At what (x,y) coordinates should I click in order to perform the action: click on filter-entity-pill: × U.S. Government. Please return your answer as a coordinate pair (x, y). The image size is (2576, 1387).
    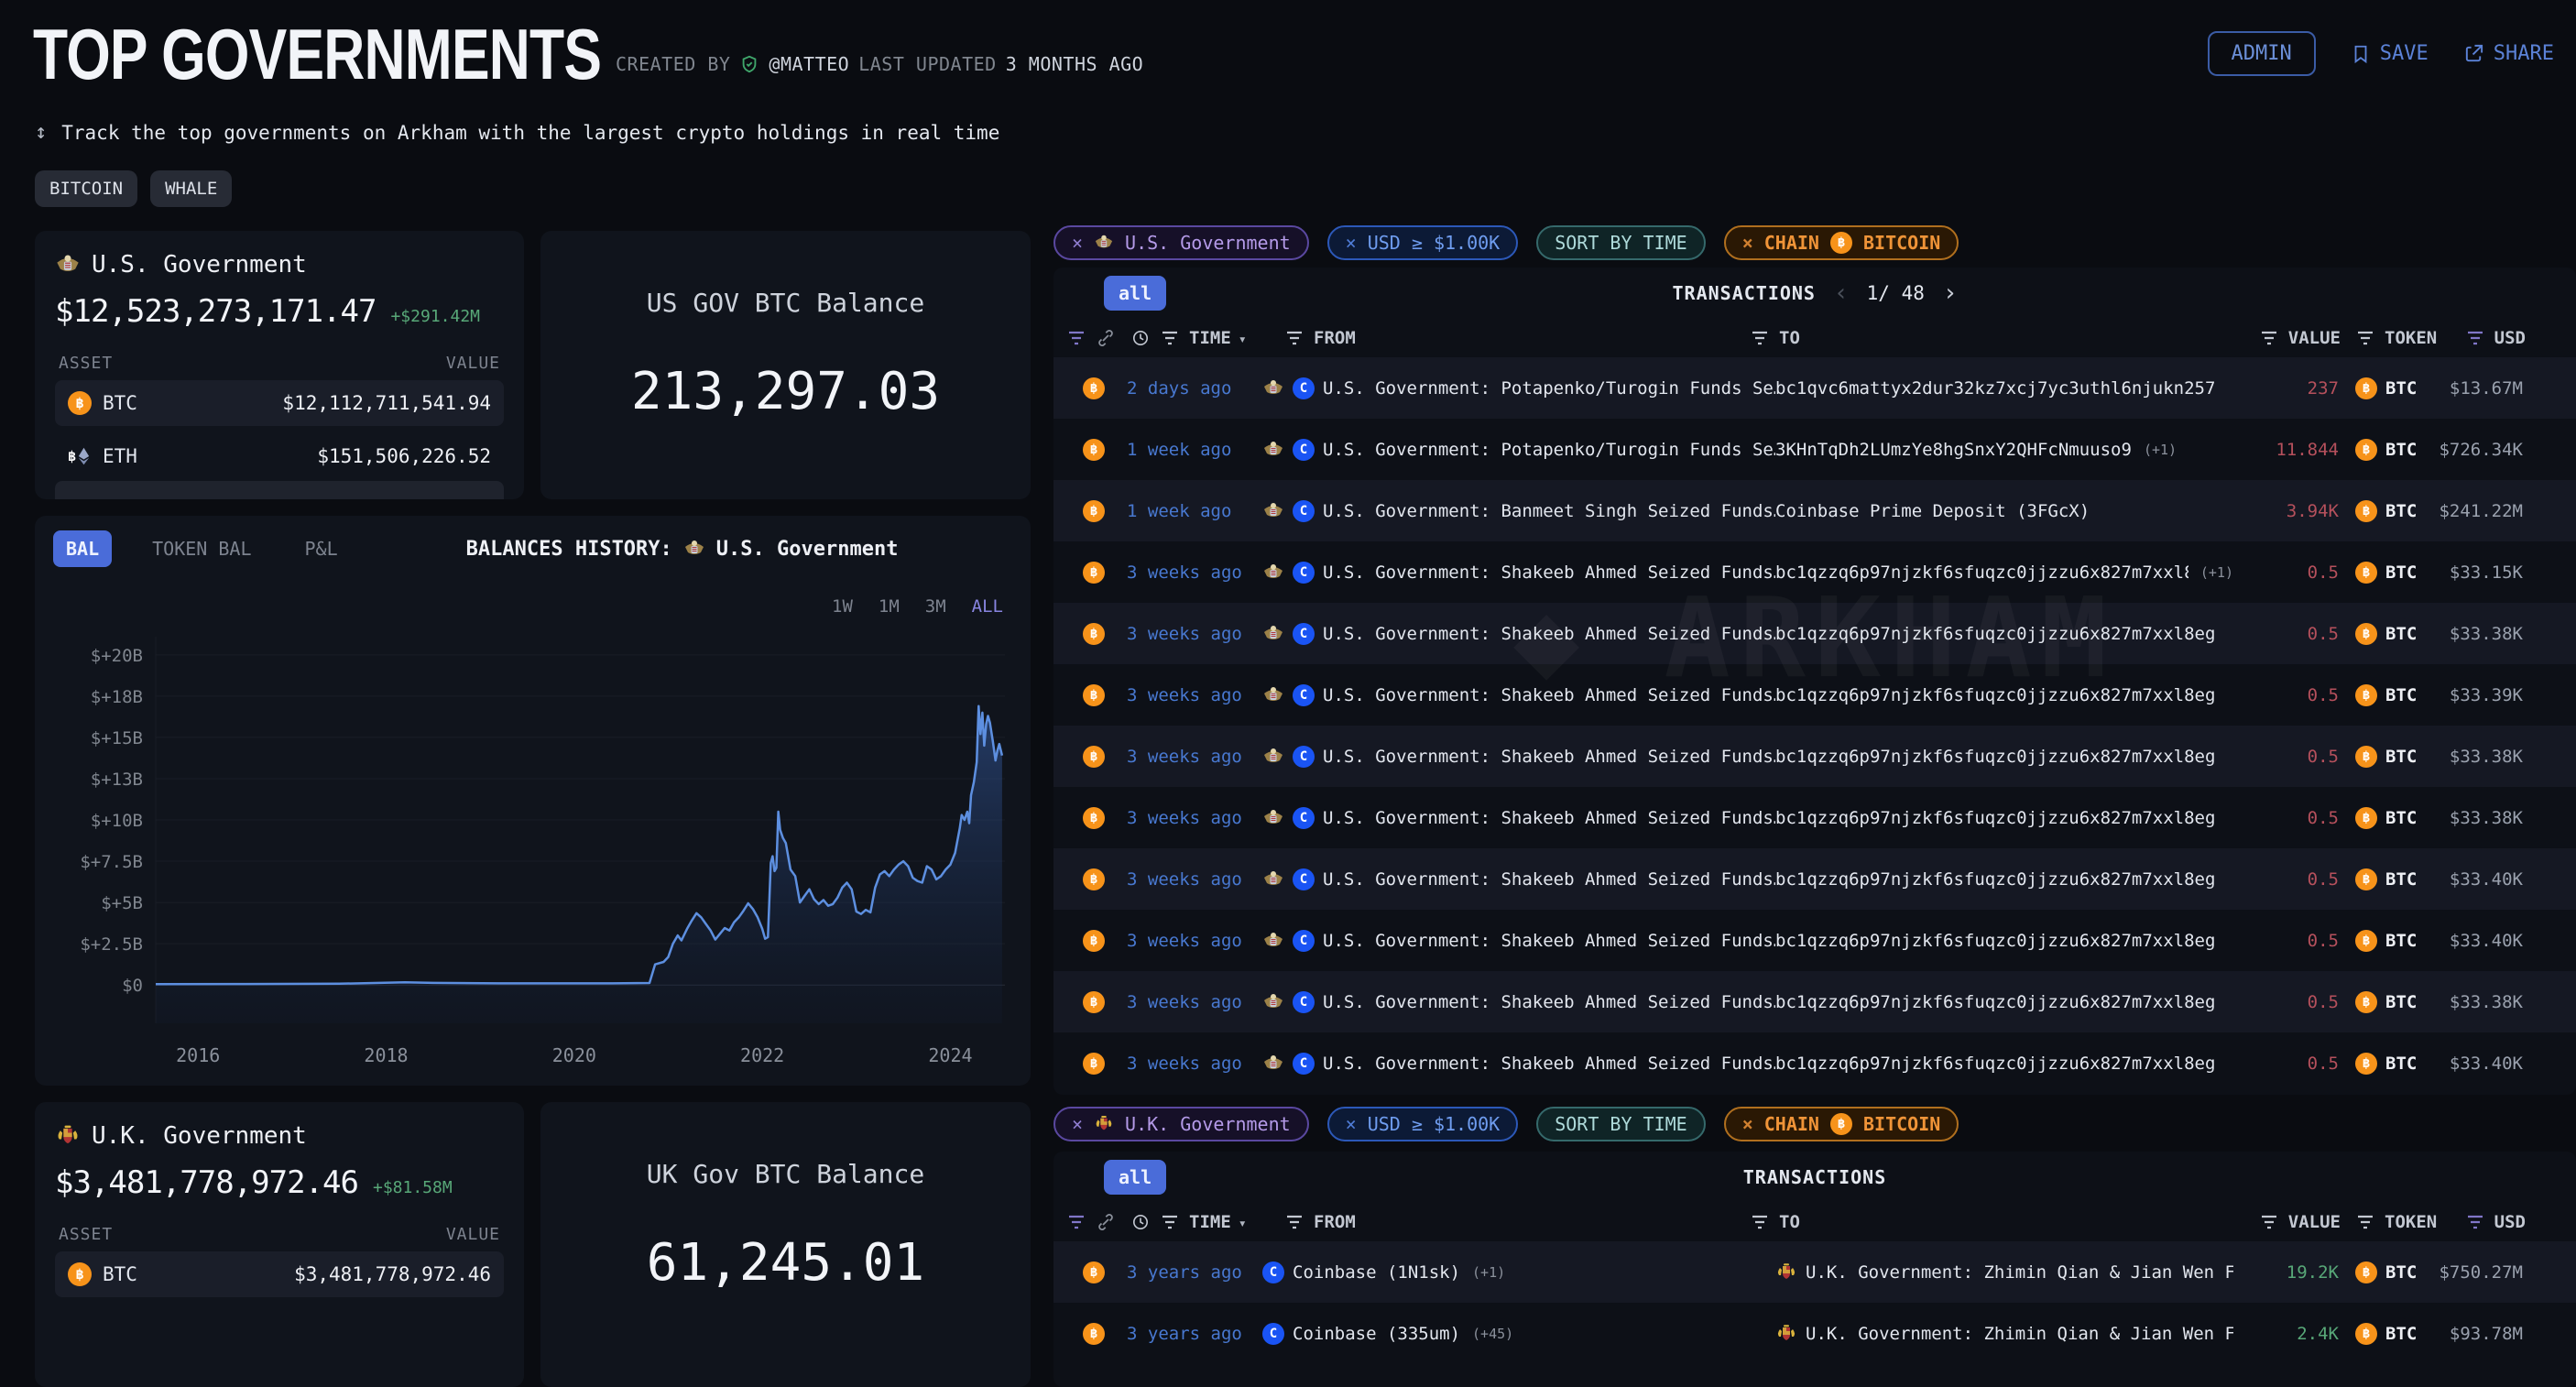
    Looking at the image, I should click on (1181, 243).